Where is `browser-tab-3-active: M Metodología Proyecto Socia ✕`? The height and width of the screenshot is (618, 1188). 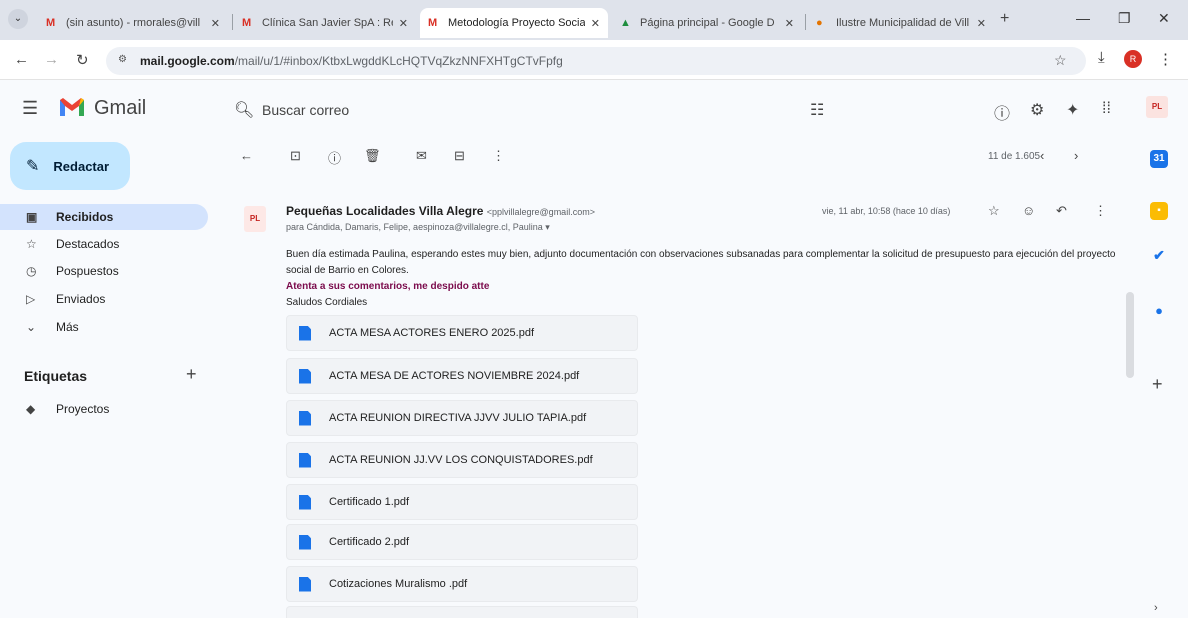 browser-tab-3-active: M Metodología Proyecto Socia ✕ is located at coordinates (514, 23).